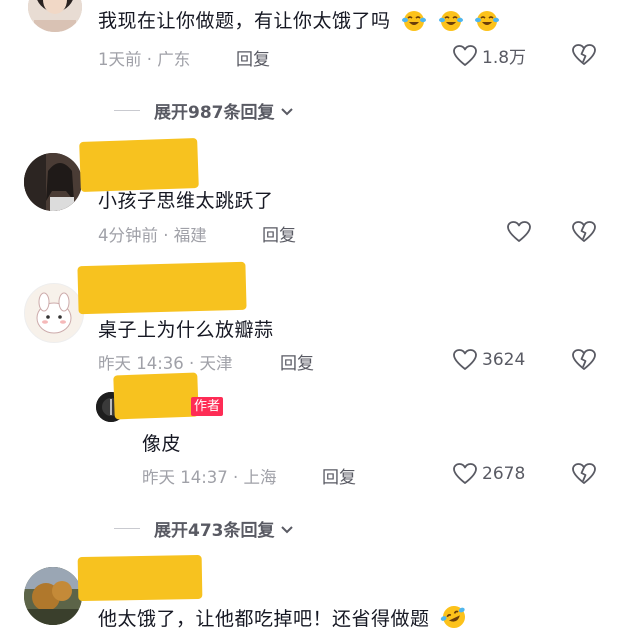 The image size is (623, 640). I want to click on comment-1-meta: 1天前 · 广东, so click(144, 59).